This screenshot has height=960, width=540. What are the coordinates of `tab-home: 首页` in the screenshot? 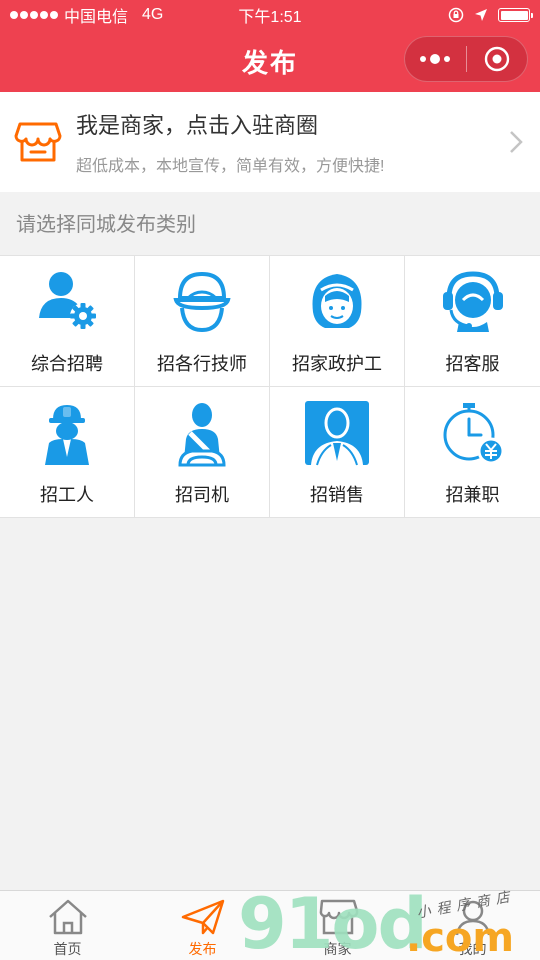 It's located at (67, 925).